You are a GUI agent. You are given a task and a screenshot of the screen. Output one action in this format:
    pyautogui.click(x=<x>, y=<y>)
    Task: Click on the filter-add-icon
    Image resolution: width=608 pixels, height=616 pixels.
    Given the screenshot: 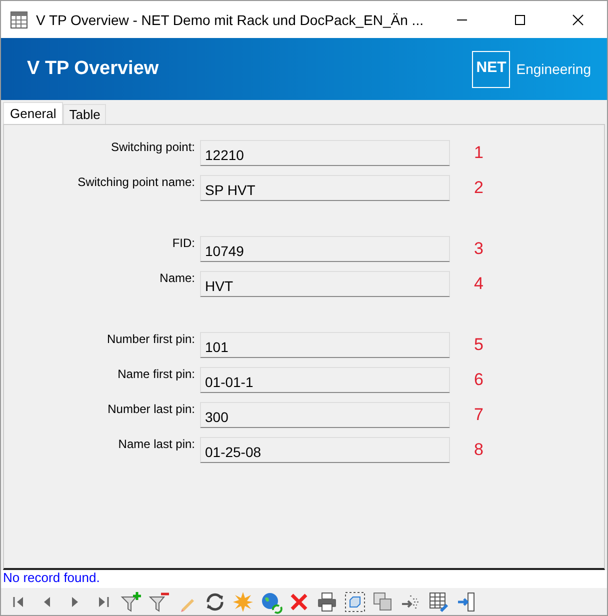 What is the action you would take?
    pyautogui.click(x=131, y=602)
    